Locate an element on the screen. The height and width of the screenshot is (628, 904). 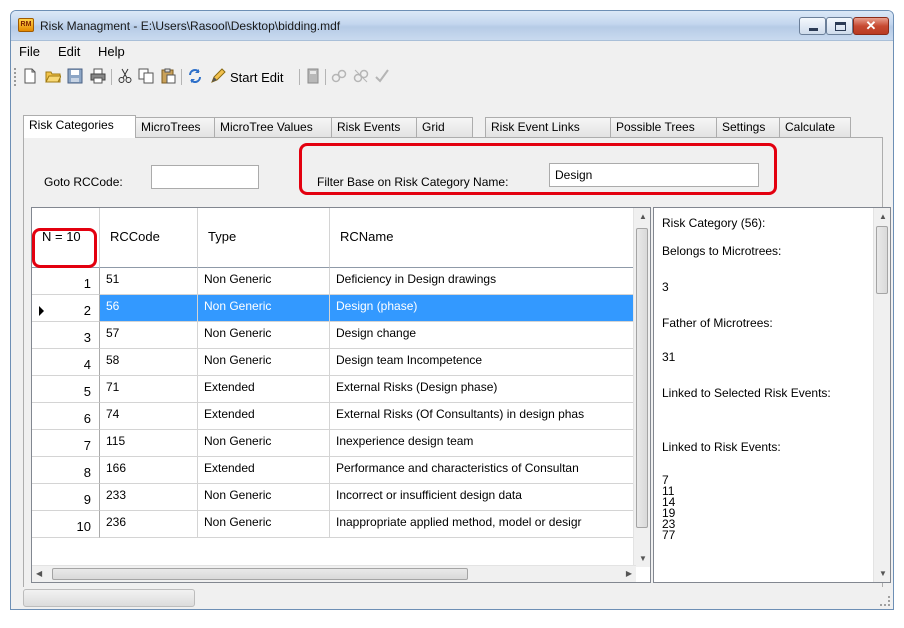
minimize-button is located at coordinates (812, 26).